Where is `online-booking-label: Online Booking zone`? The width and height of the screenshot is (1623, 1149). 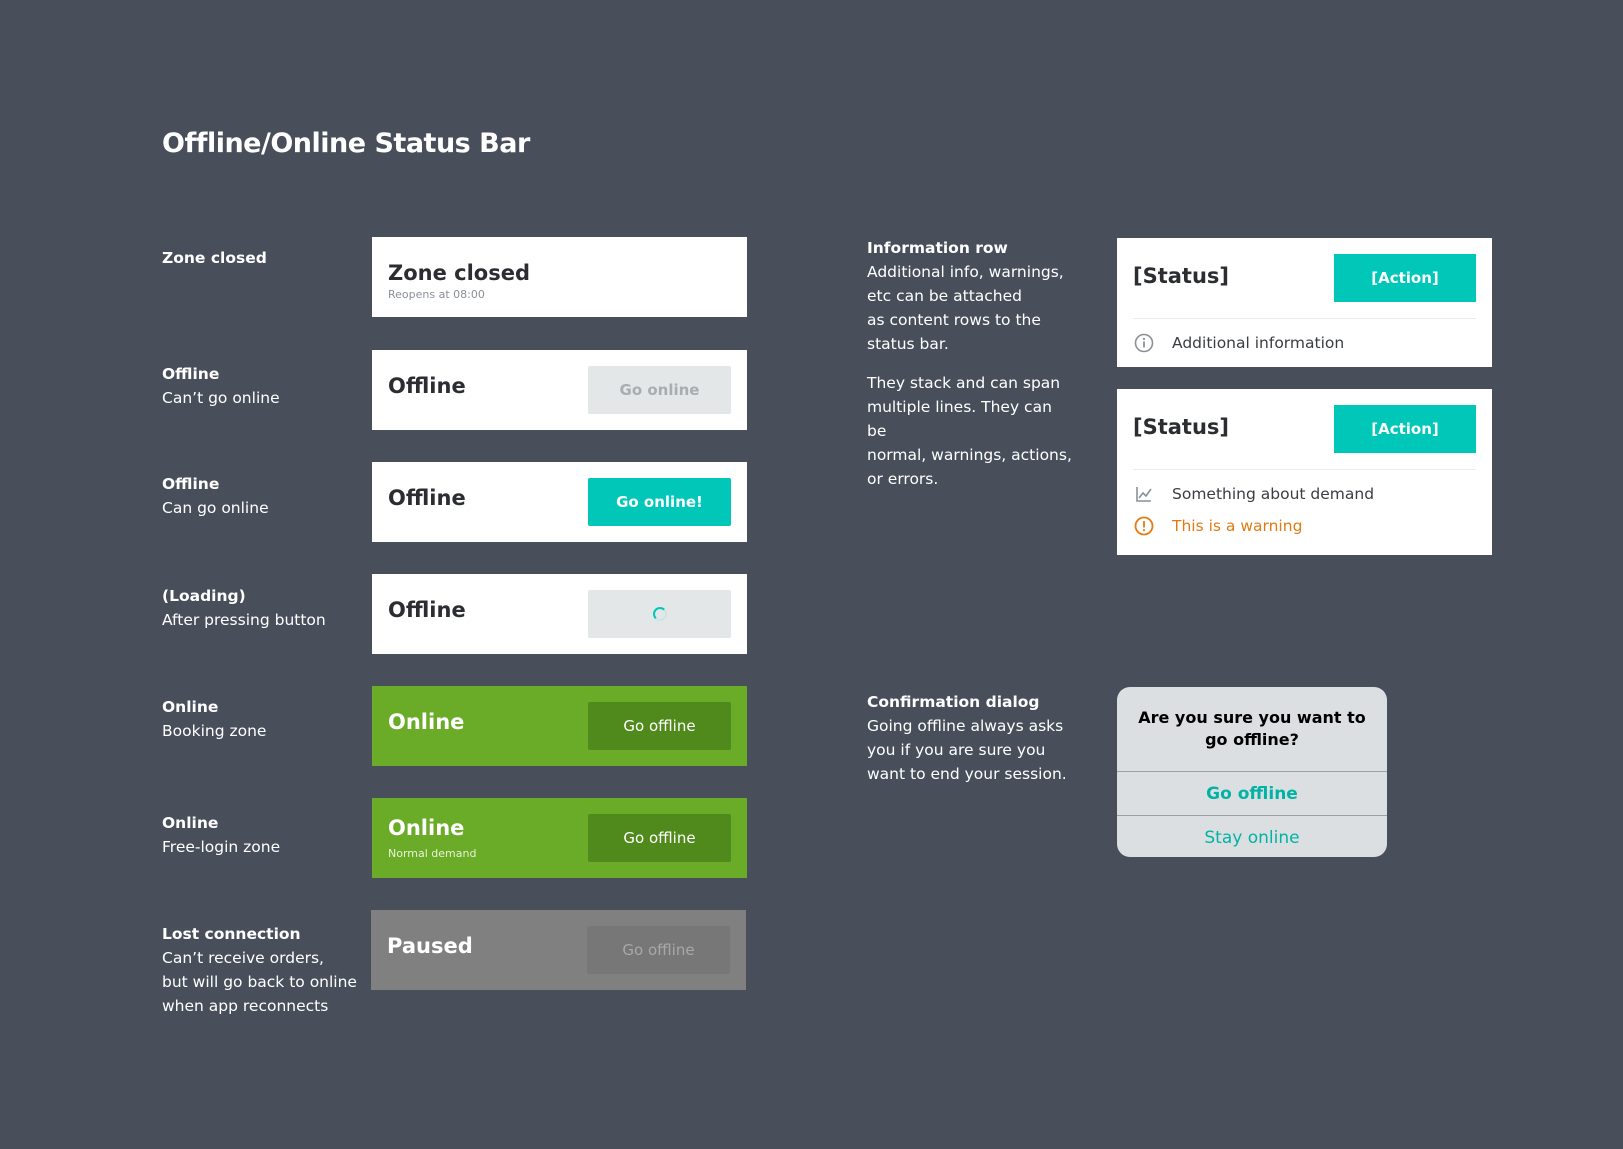
online-booking-label: Online Booking zone is located at coordinates (262, 719).